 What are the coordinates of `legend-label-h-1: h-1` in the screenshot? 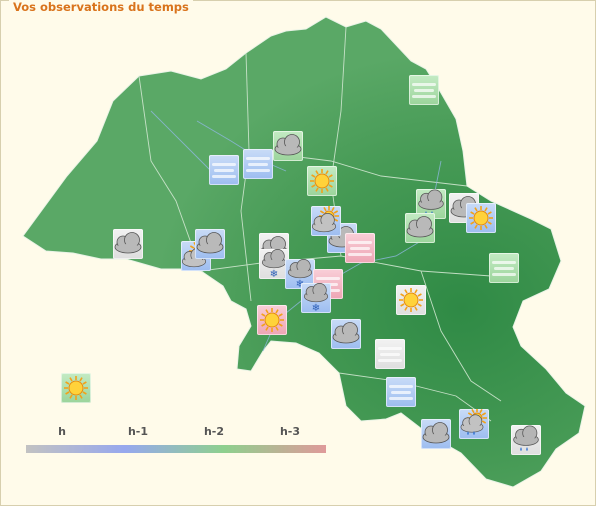 It's located at (138, 431).